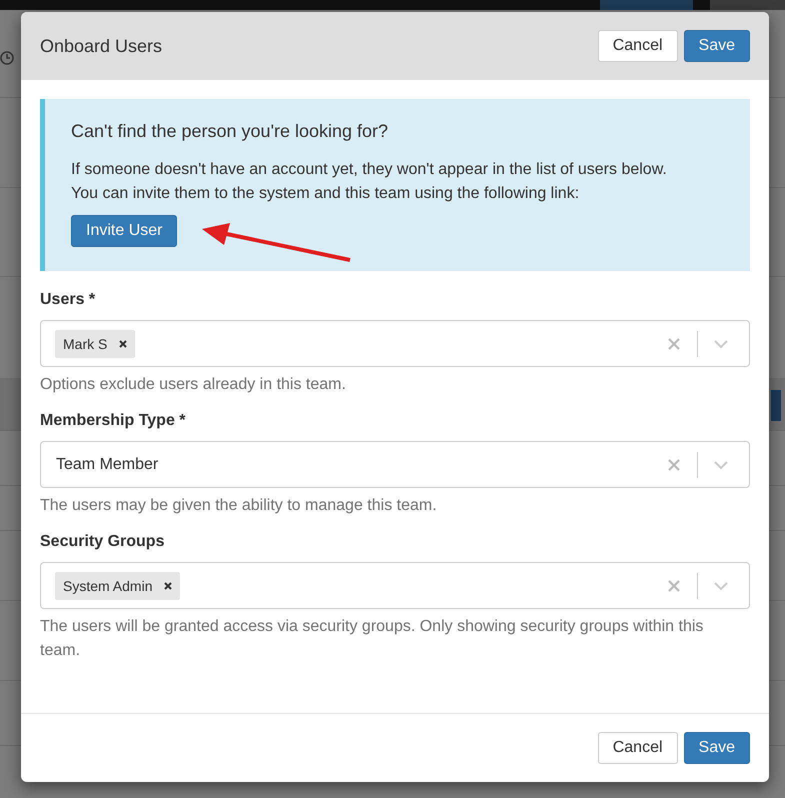 The image size is (785, 798). Describe the element at coordinates (113, 421) in the screenshot. I see `field-label: Membership Type *` at that location.